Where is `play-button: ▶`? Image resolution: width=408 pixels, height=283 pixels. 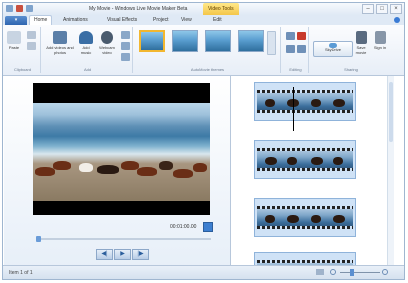
play-button: ▶ is located at coordinates (122, 254).